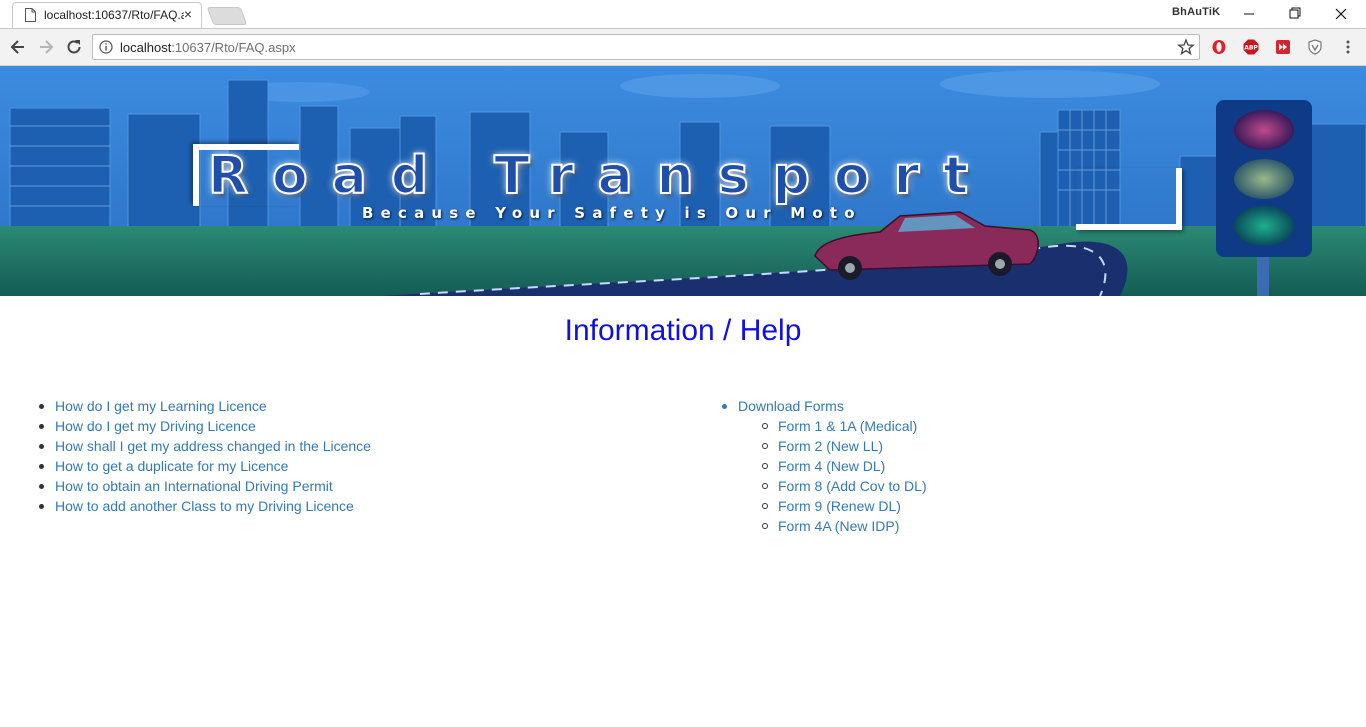  Describe the element at coordinates (188, 14) in the screenshot. I see `close-tab-icon: ×` at that location.